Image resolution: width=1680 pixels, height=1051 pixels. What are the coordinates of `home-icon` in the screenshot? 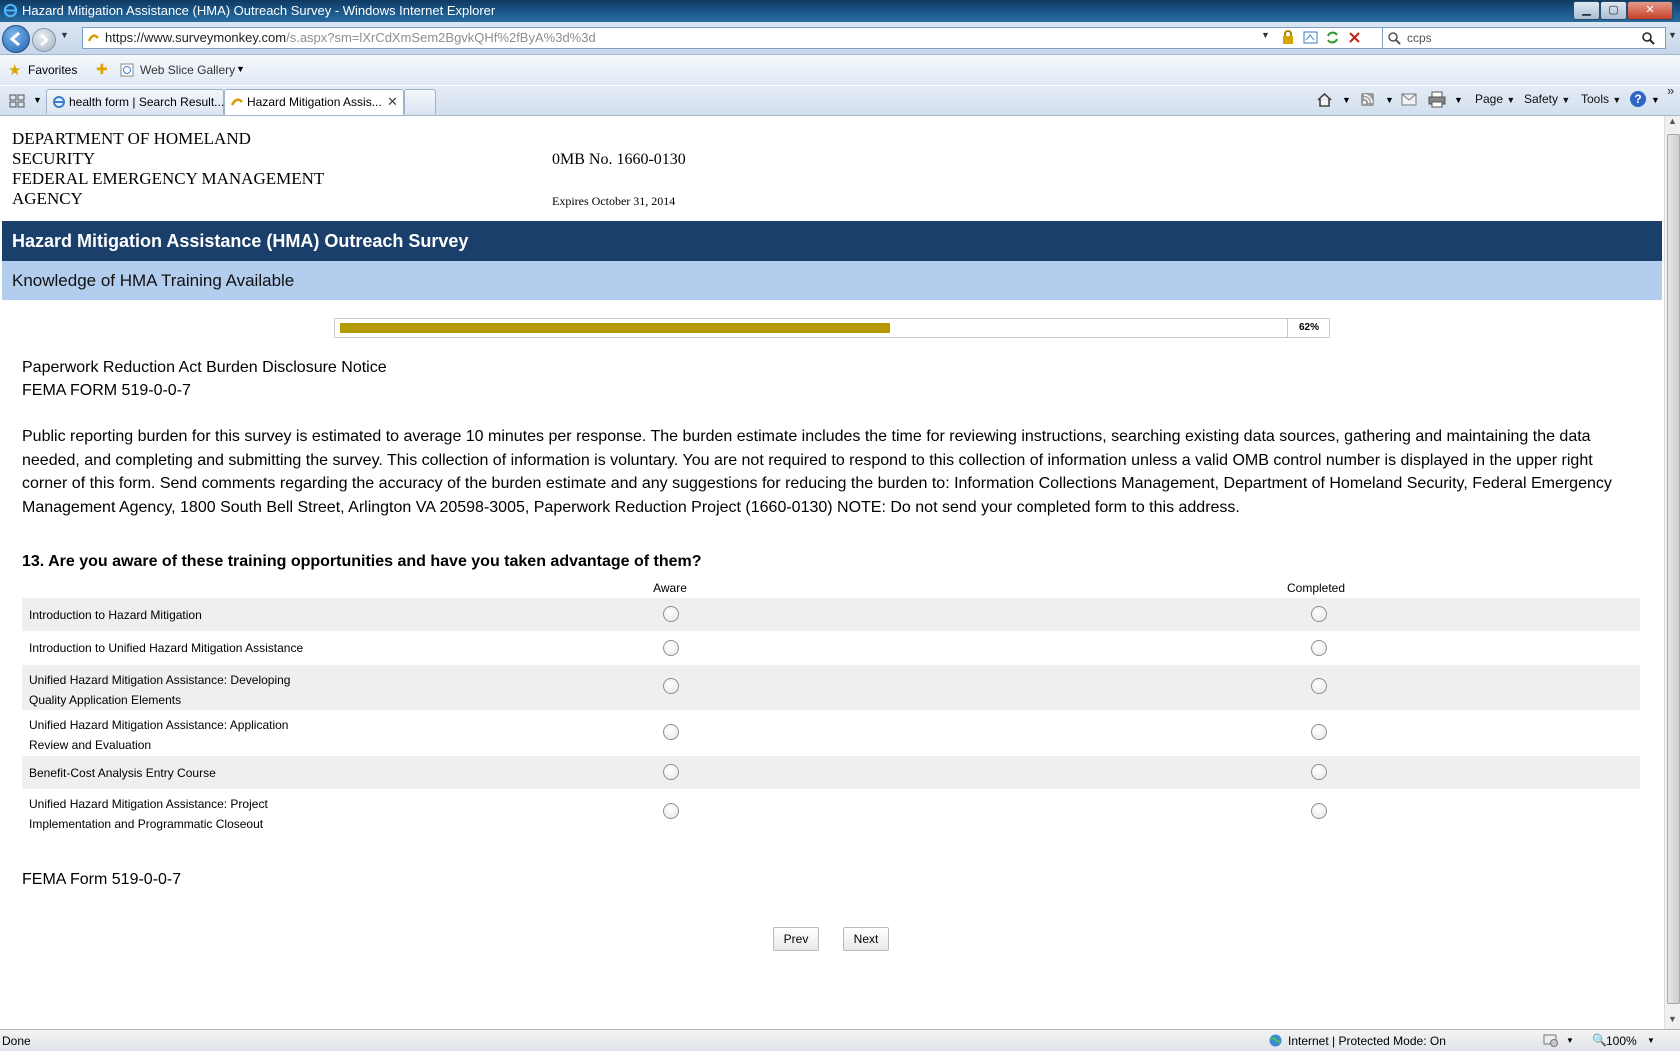 It's located at (1324, 99).